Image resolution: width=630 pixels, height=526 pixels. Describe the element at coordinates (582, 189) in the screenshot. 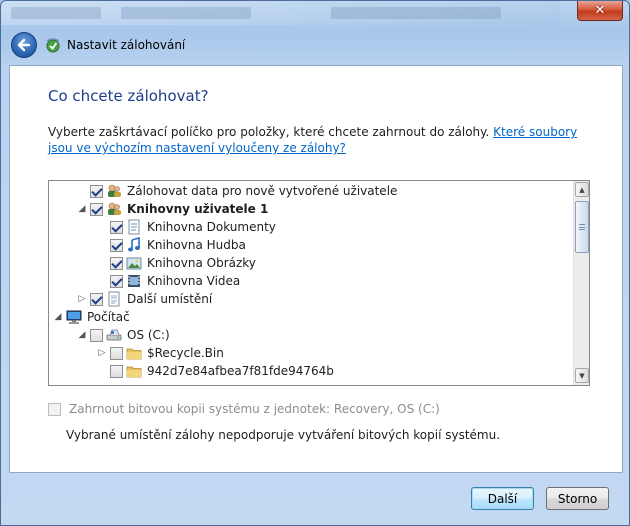

I see `scroll-up-button: ▲` at that location.